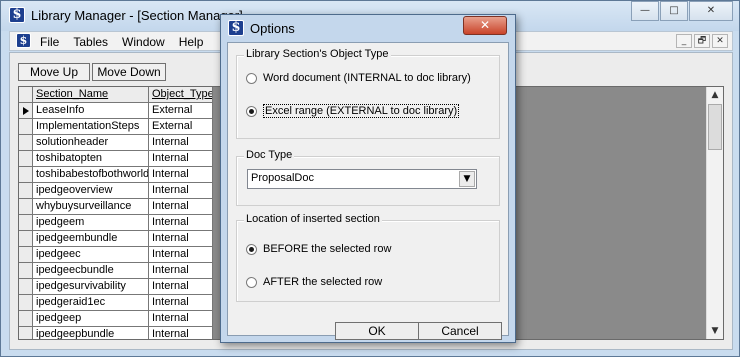  I want to click on table-row: solutionheader Internal, so click(116, 143).